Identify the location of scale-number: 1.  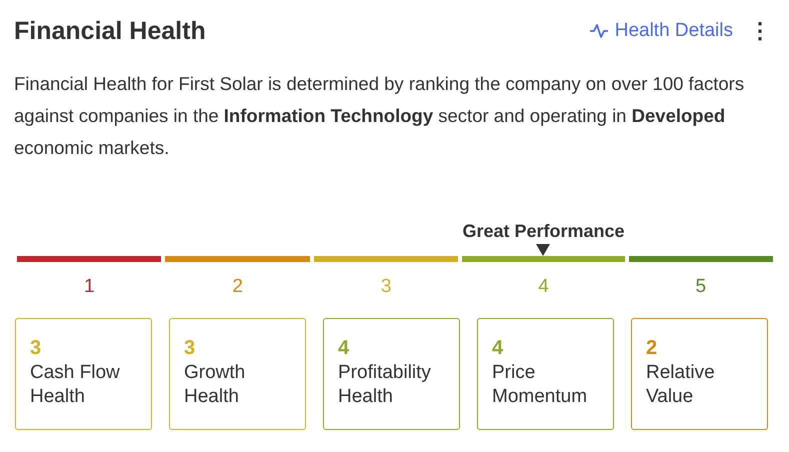
(89, 287).